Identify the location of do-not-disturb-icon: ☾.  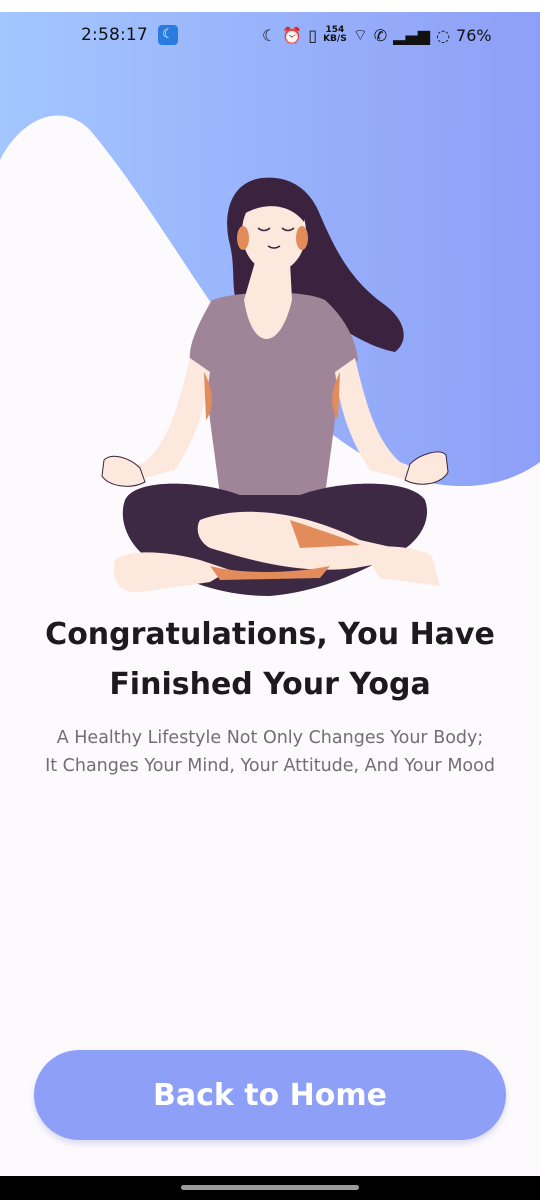
(269, 35).